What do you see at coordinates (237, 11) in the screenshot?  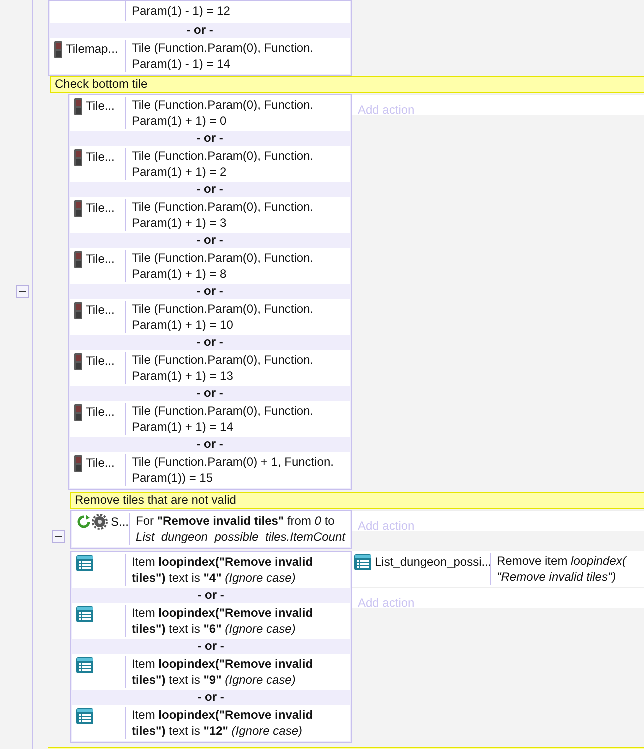 I see `condition-text: Param(1) - 1) = 12` at bounding box center [237, 11].